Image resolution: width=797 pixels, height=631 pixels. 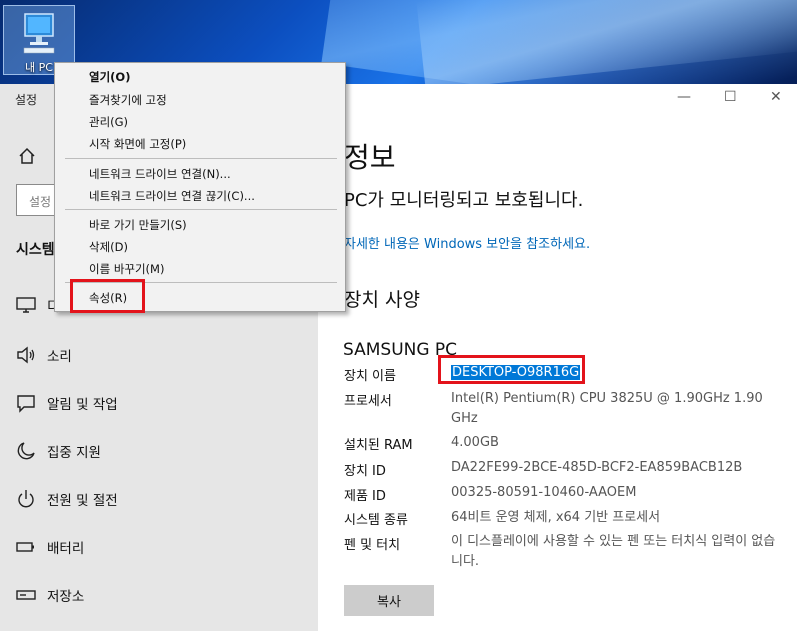 What do you see at coordinates (159, 546) in the screenshot?
I see `sidebar-item-battery: 배터리` at bounding box center [159, 546].